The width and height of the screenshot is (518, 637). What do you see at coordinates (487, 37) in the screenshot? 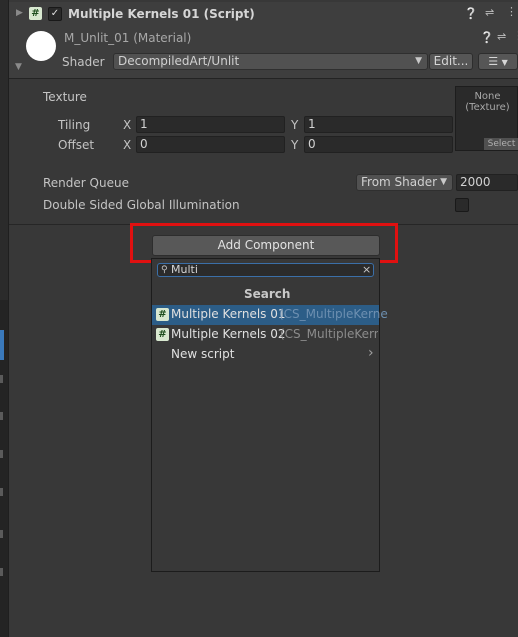
I see `material-help-icon: ❔` at bounding box center [487, 37].